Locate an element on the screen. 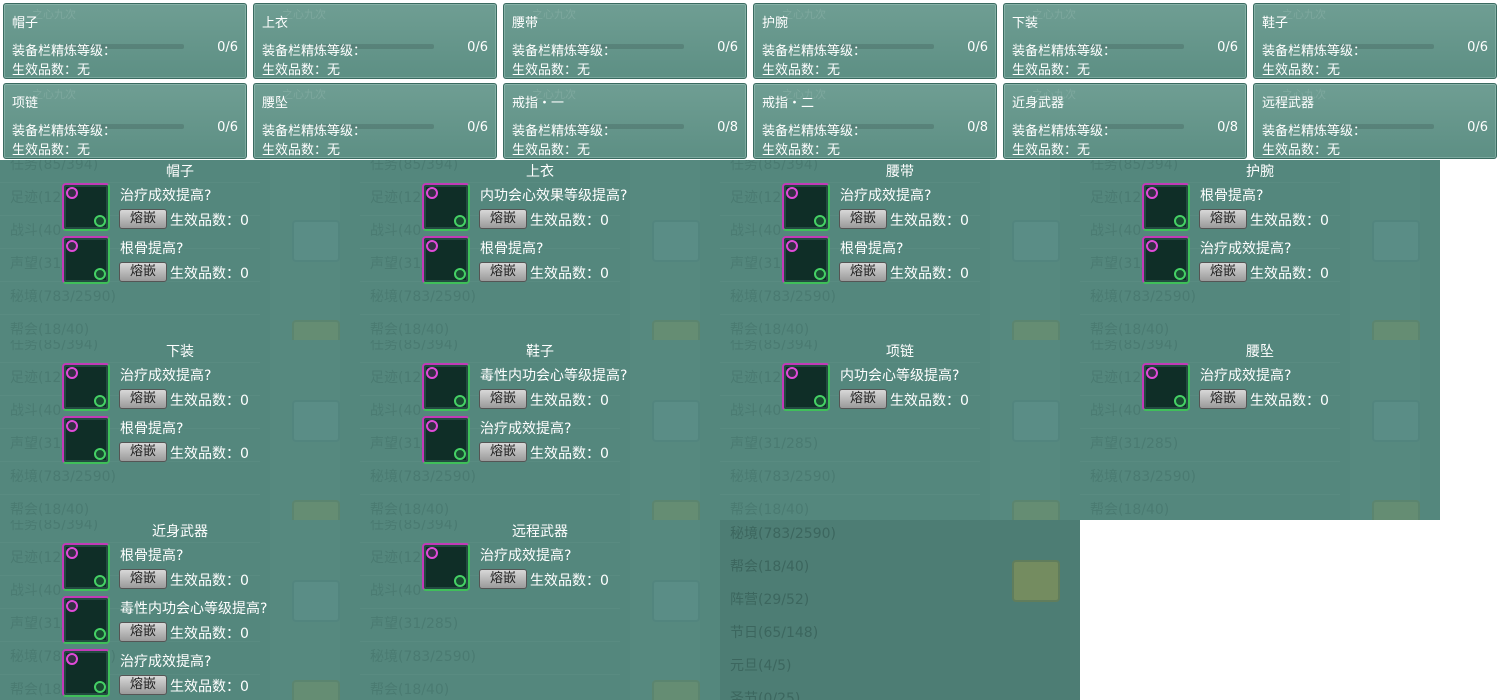 The width and height of the screenshot is (1500, 700). slot-summary-card: 之心九次 戒指・一 装备栏精炼等级： 0/8 生效品数：无 is located at coordinates (625, 121).